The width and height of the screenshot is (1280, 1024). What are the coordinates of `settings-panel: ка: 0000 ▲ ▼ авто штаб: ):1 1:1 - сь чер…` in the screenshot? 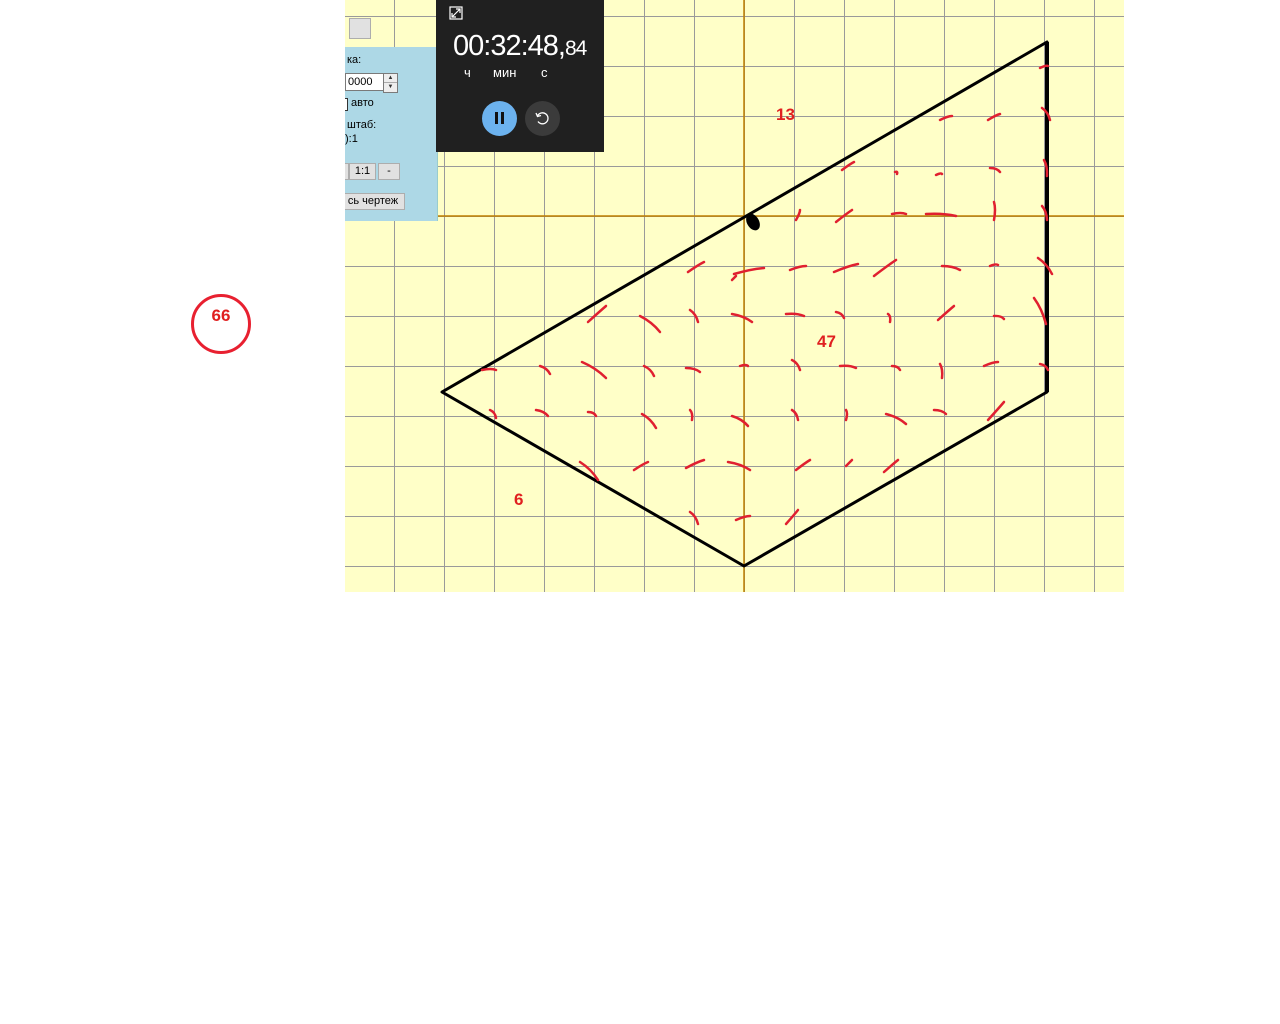 It's located at (391, 134).